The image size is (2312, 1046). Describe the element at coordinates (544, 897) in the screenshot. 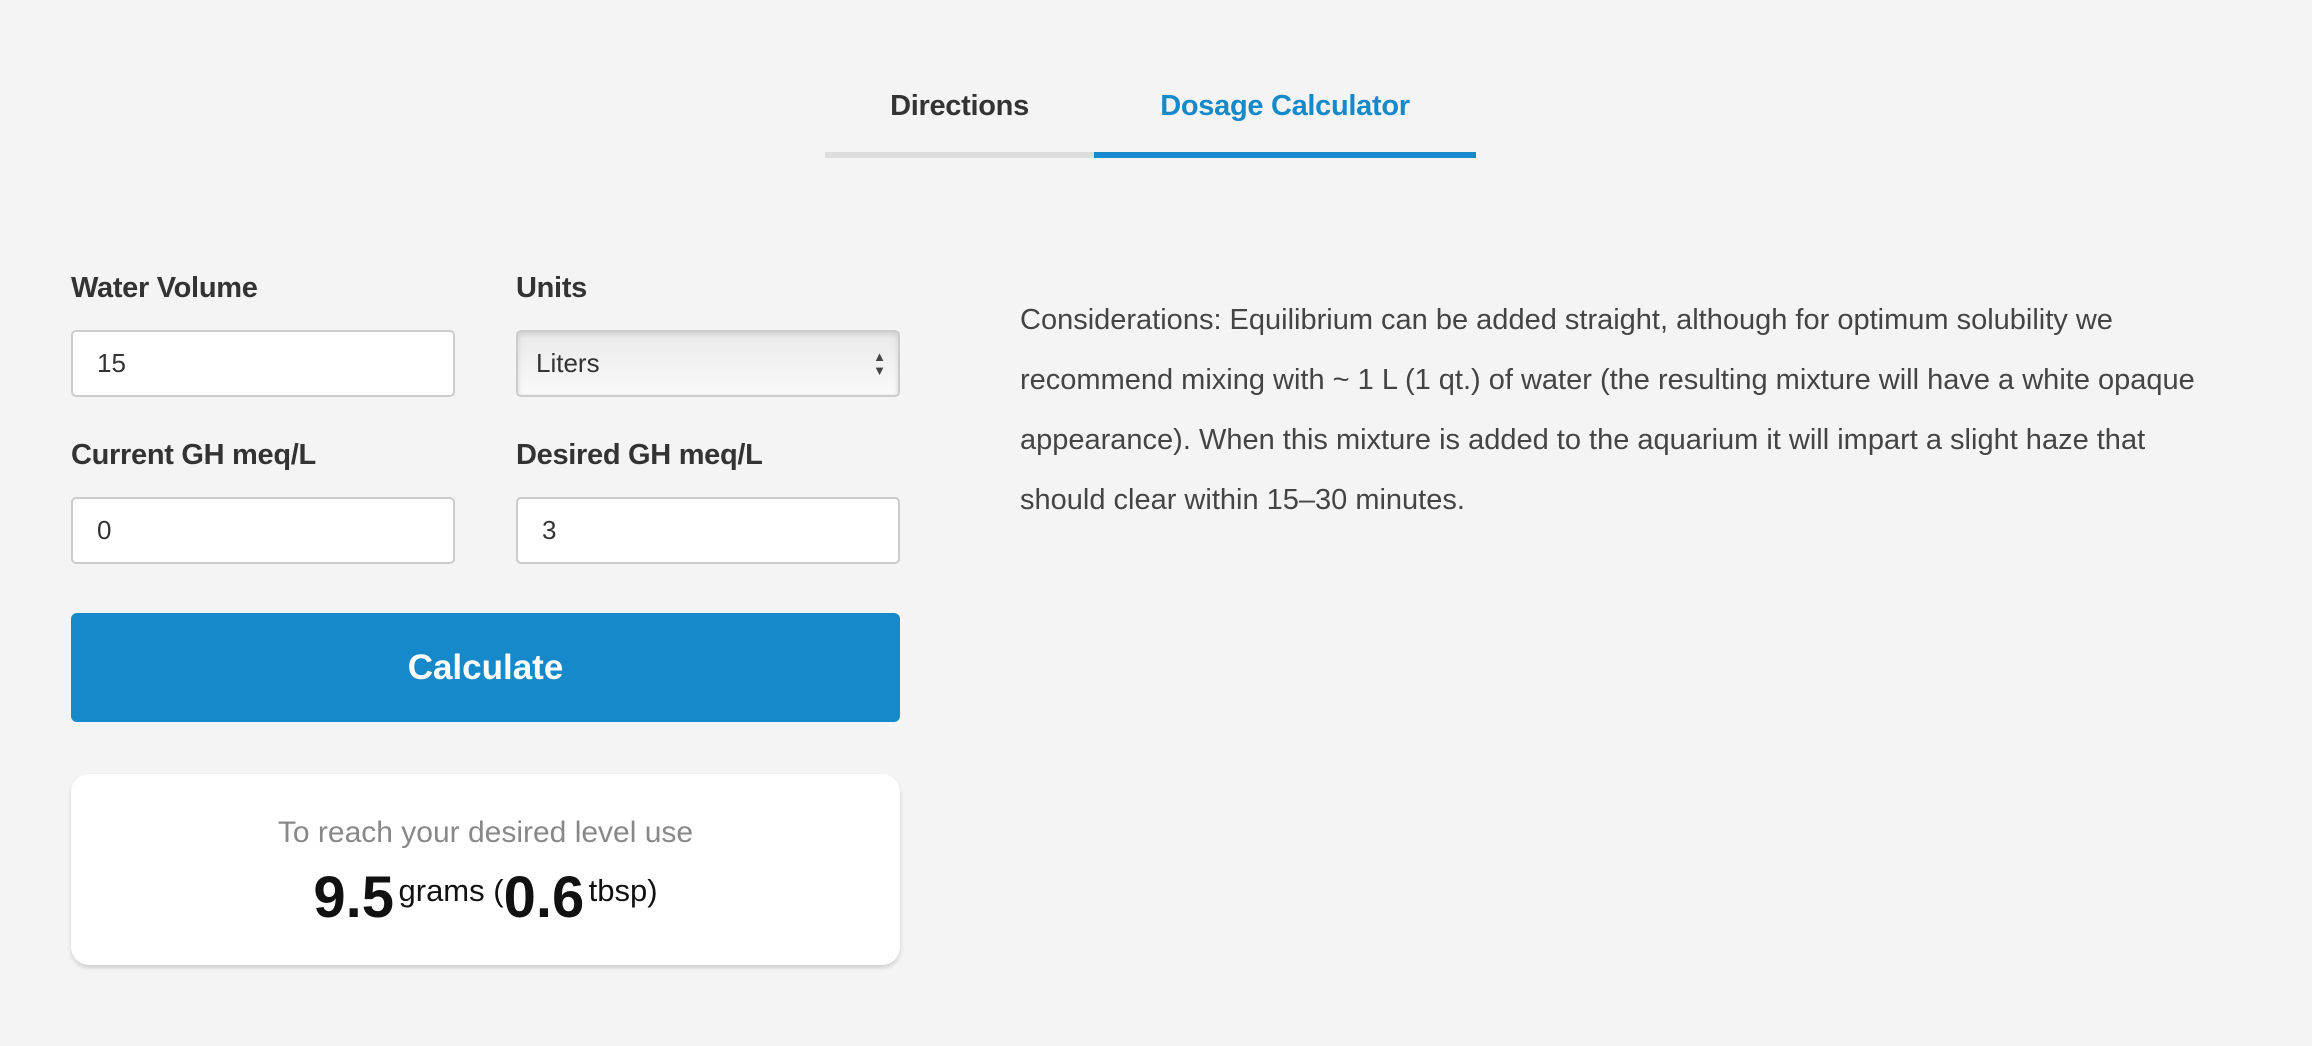

I see `tbsp-value: 0.6` at that location.